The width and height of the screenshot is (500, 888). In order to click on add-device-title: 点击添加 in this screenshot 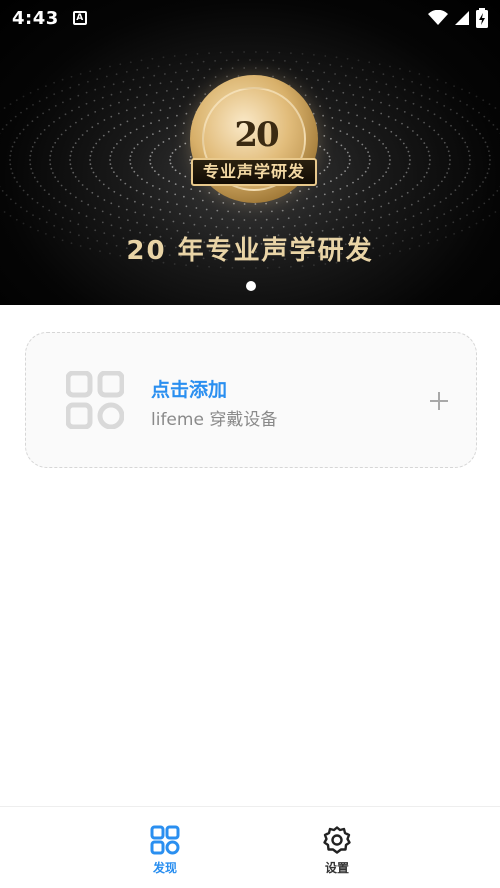, I will do `click(189, 388)`.